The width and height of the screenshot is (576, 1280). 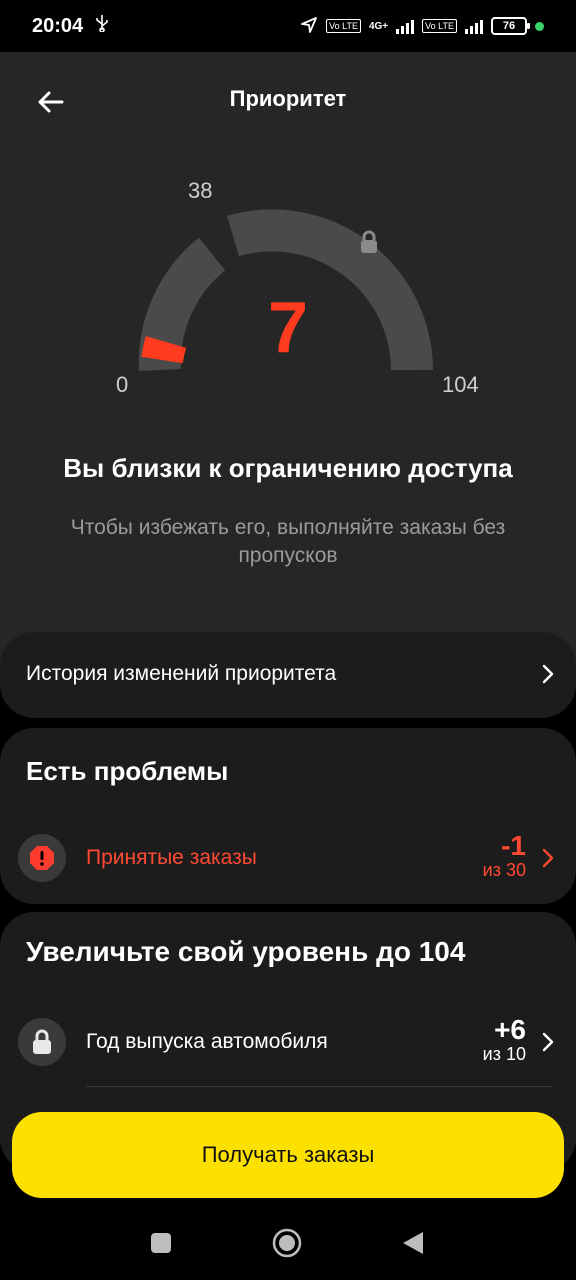 What do you see at coordinates (171, 857) in the screenshot?
I see `problem-label: Принятые заказы` at bounding box center [171, 857].